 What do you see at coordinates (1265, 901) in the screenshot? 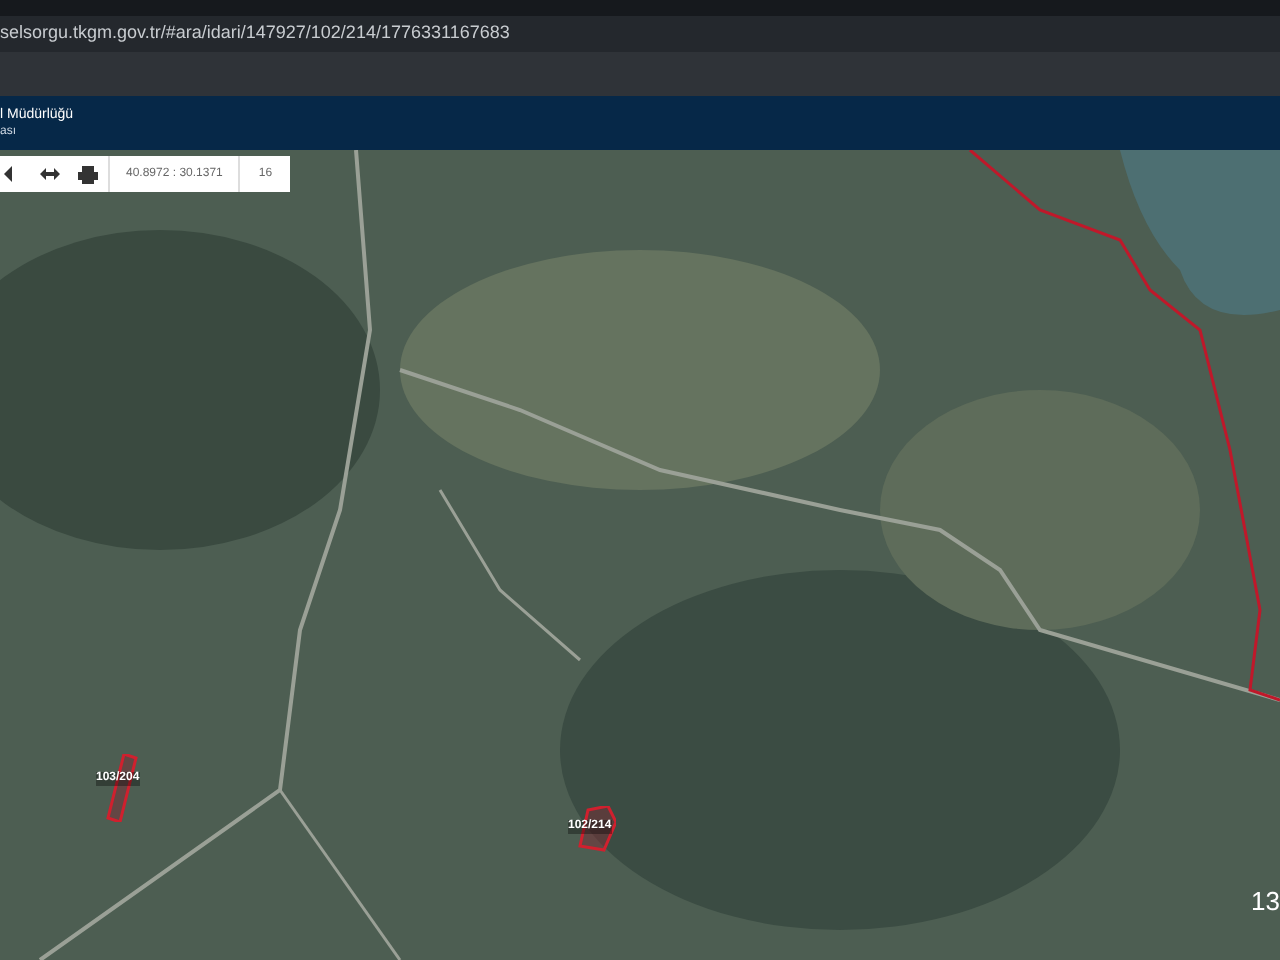
I see `scale-number: 13` at bounding box center [1265, 901].